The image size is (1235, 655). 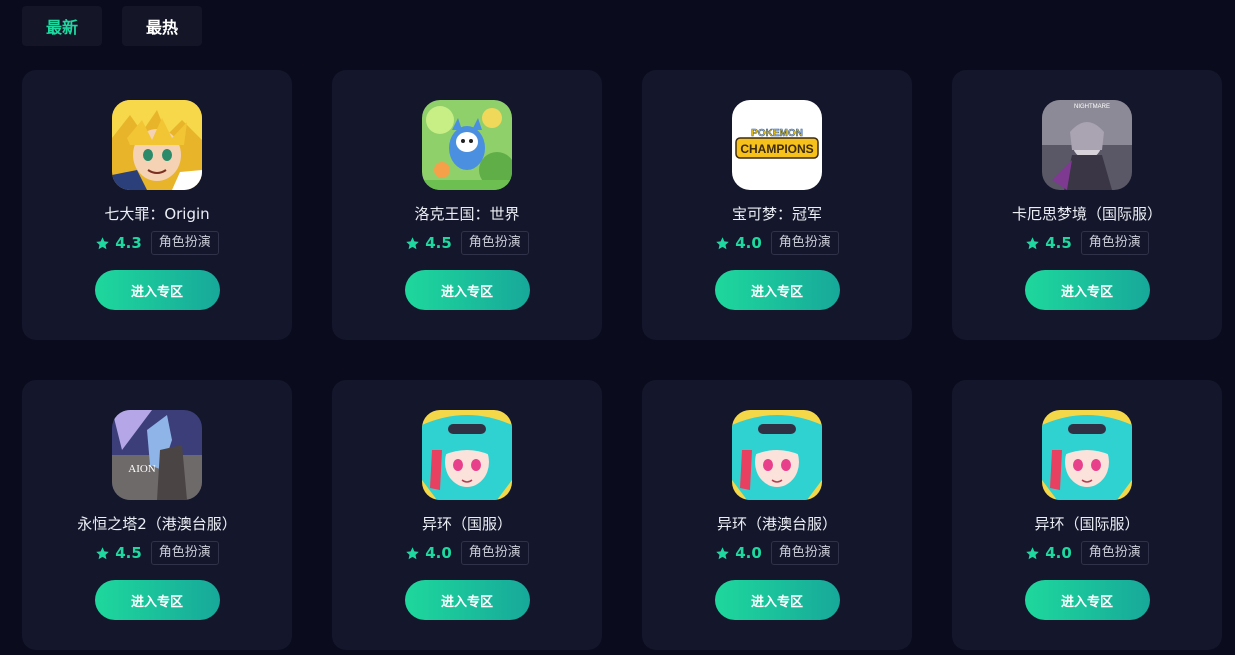 I want to click on tab-newest: 最新, so click(x=62, y=26).